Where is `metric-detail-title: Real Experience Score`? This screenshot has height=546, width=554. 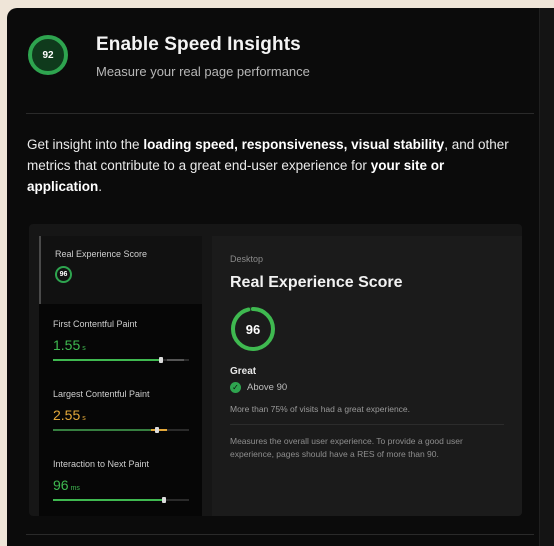
metric-detail-title: Real Experience Score is located at coordinates (316, 282).